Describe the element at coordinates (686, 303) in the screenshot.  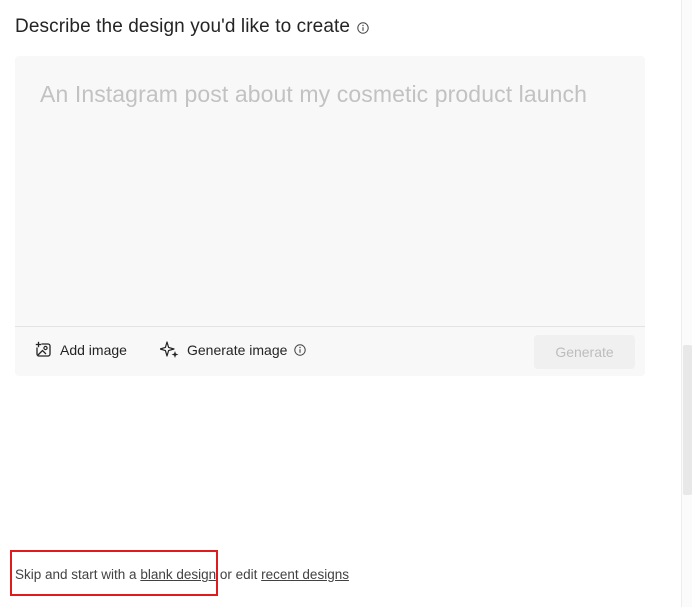
I see `scrollbar-track` at that location.